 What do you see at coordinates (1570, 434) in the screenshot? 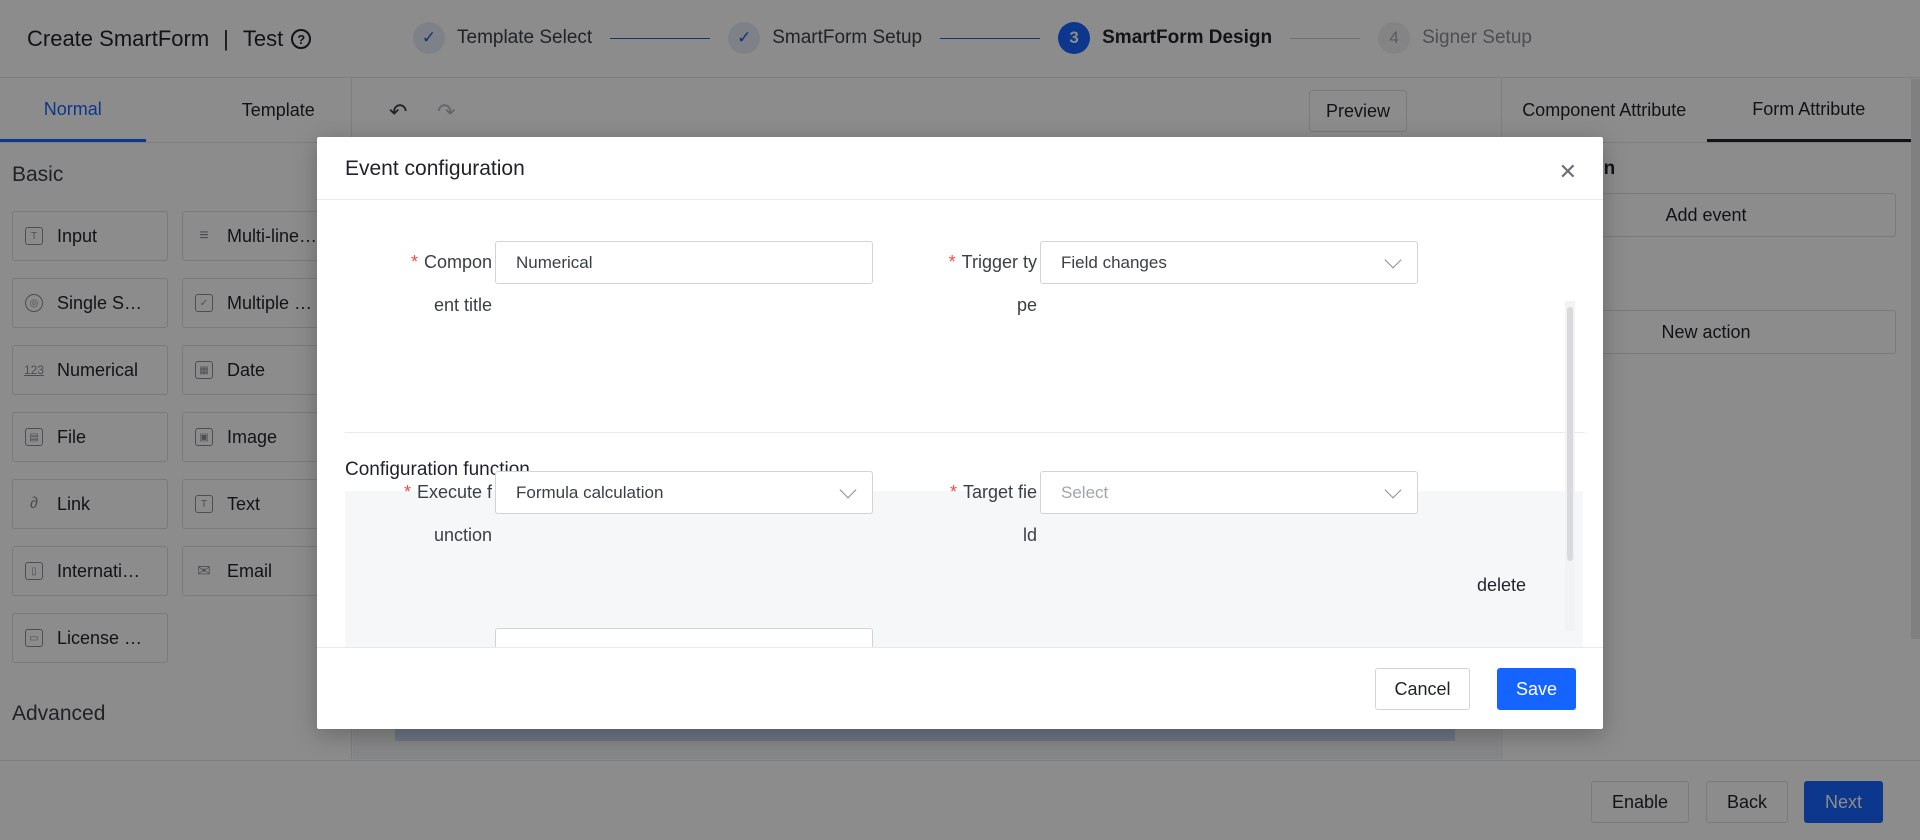
I see `dialog-scrollbar-thumb` at bounding box center [1570, 434].